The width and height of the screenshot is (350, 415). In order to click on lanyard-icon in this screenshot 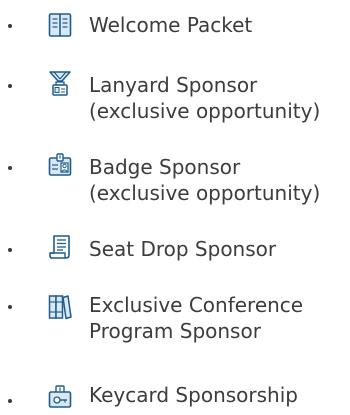, I will do `click(60, 83)`.